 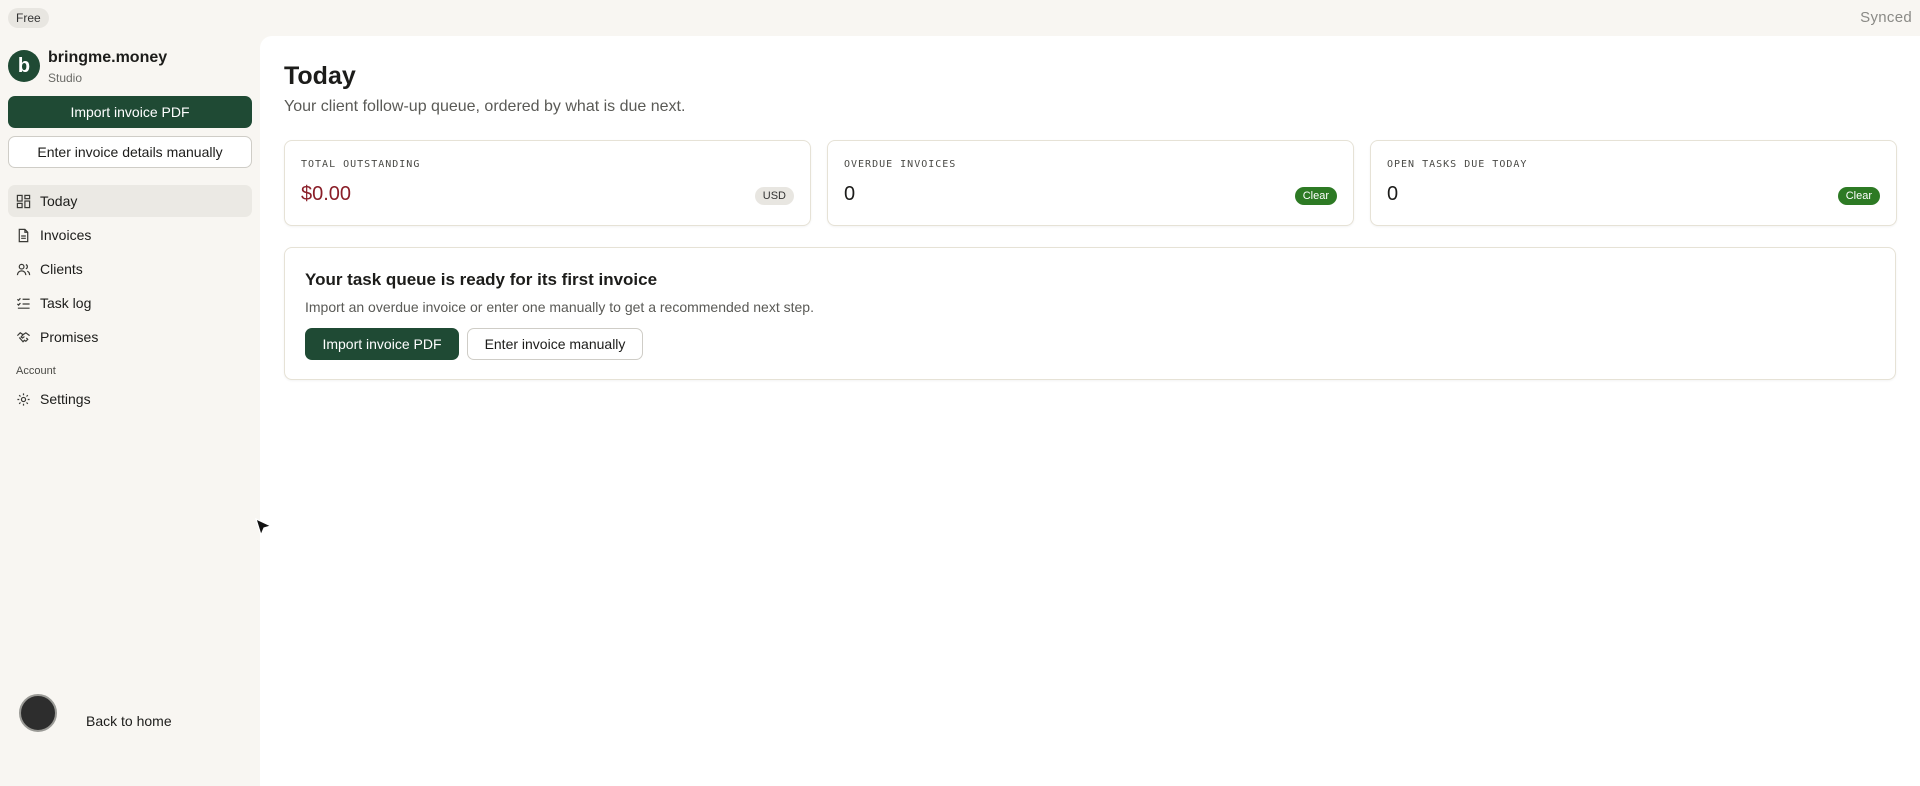 I want to click on sidebar-item-label: Promises, so click(x=69, y=337).